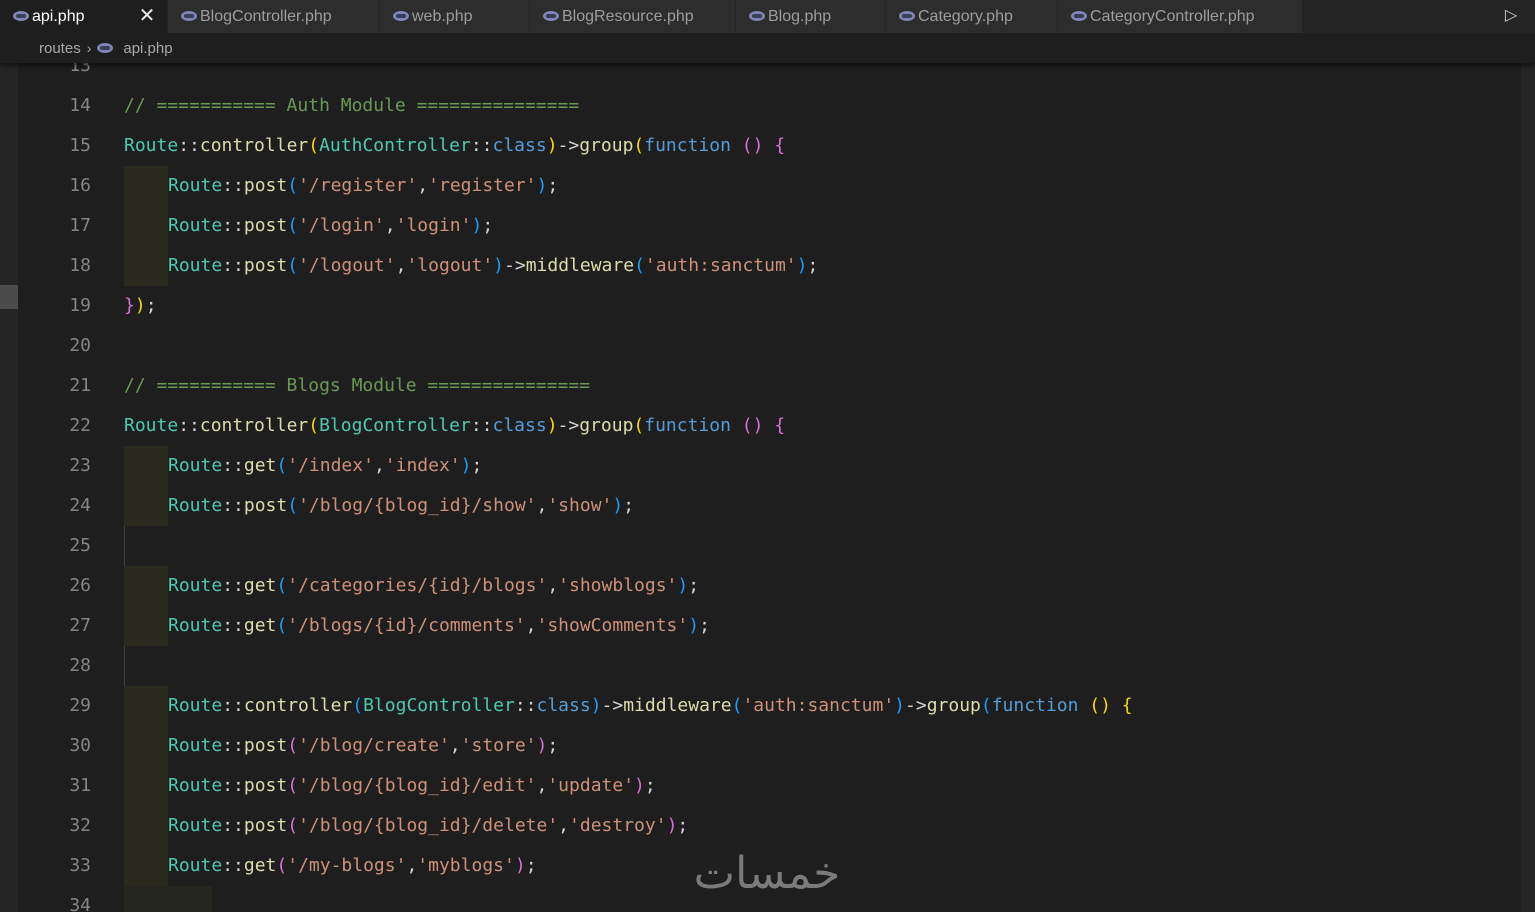 The width and height of the screenshot is (1535, 912). I want to click on line-number: 15, so click(80, 145).